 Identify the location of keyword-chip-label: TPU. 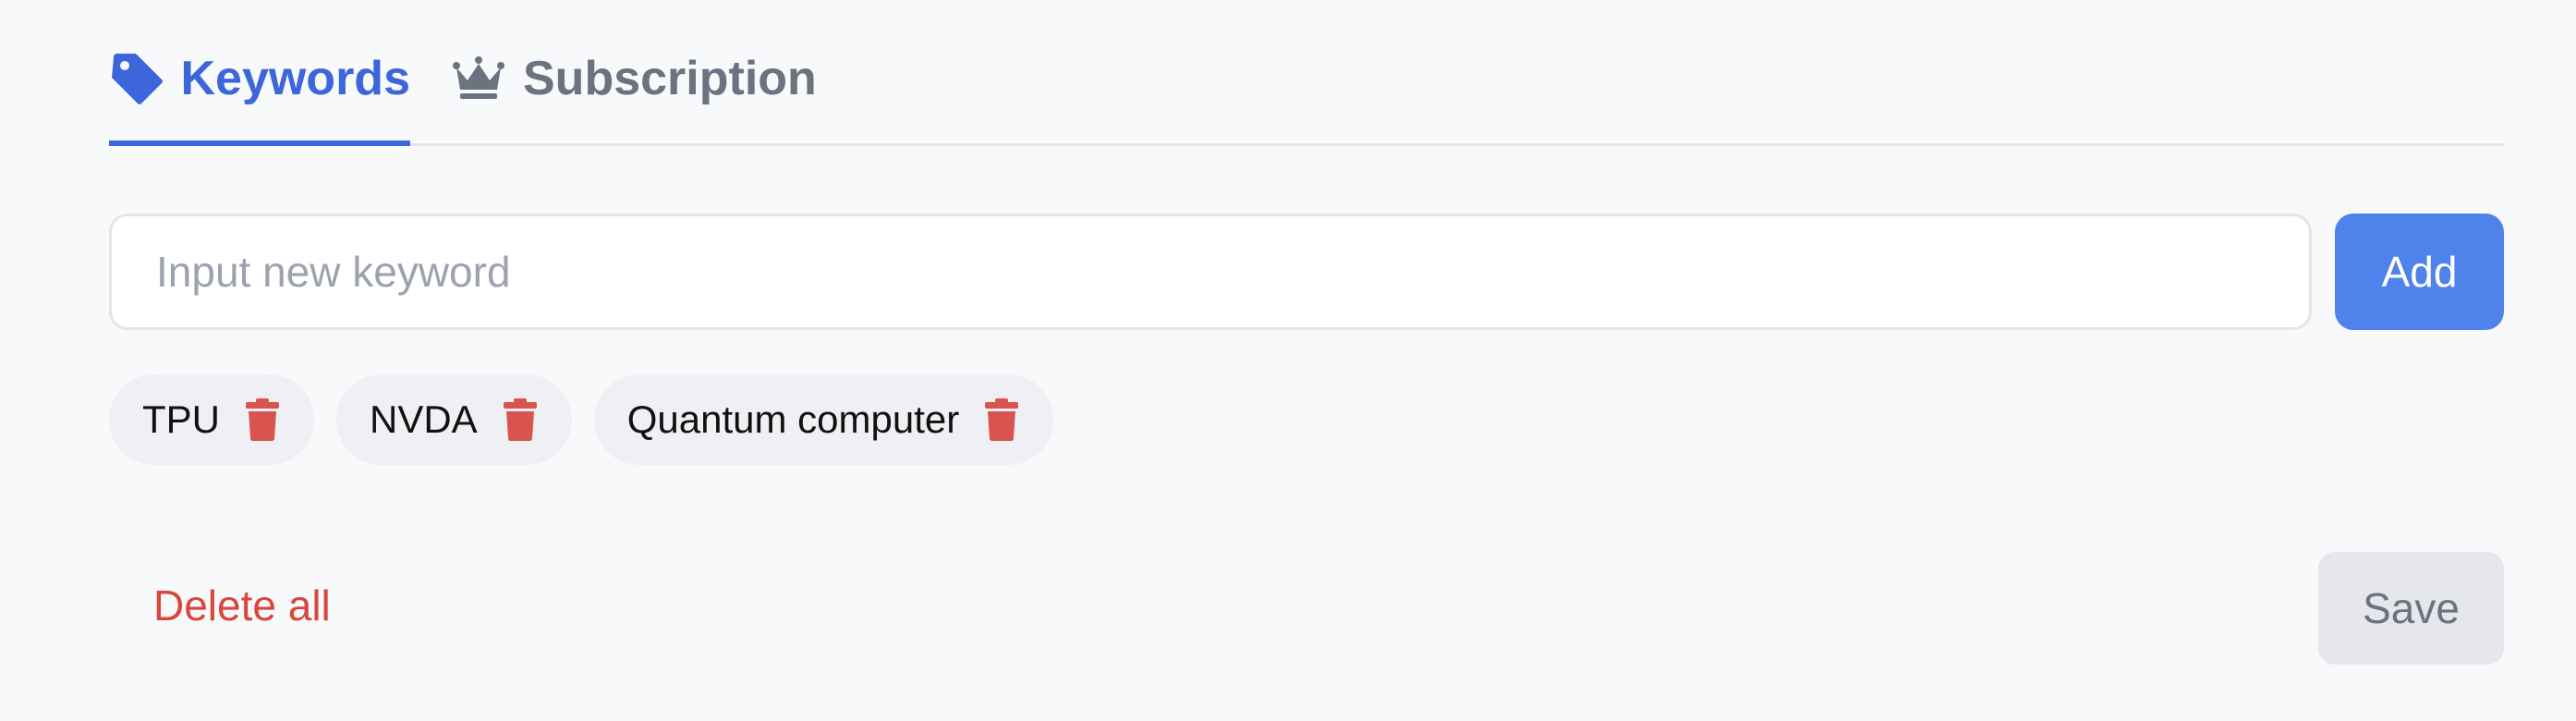
(181, 419).